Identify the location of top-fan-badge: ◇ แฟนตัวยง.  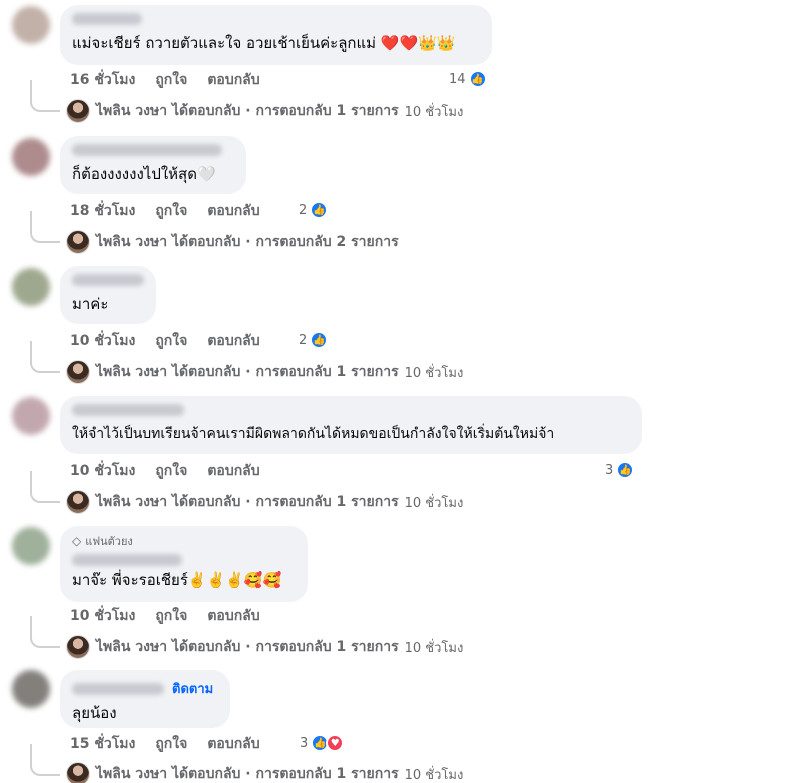
(184, 541).